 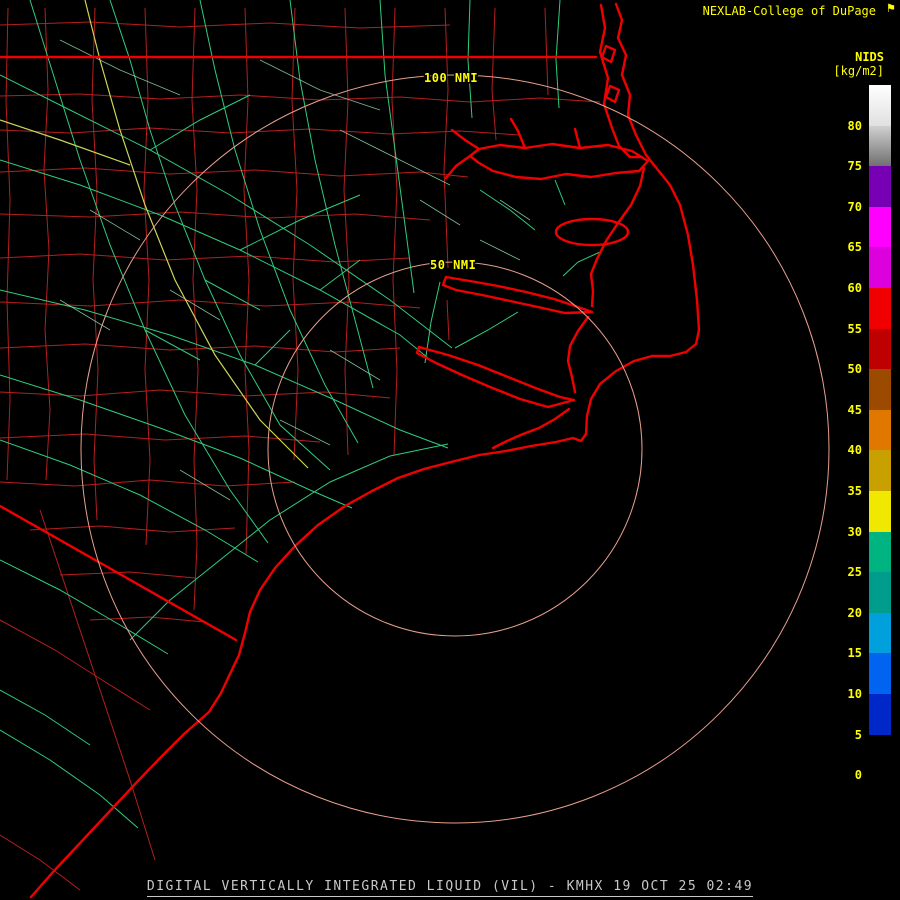 What do you see at coordinates (891, 8) in the screenshot?
I see `nexlab-logo-icon: ⚑` at bounding box center [891, 8].